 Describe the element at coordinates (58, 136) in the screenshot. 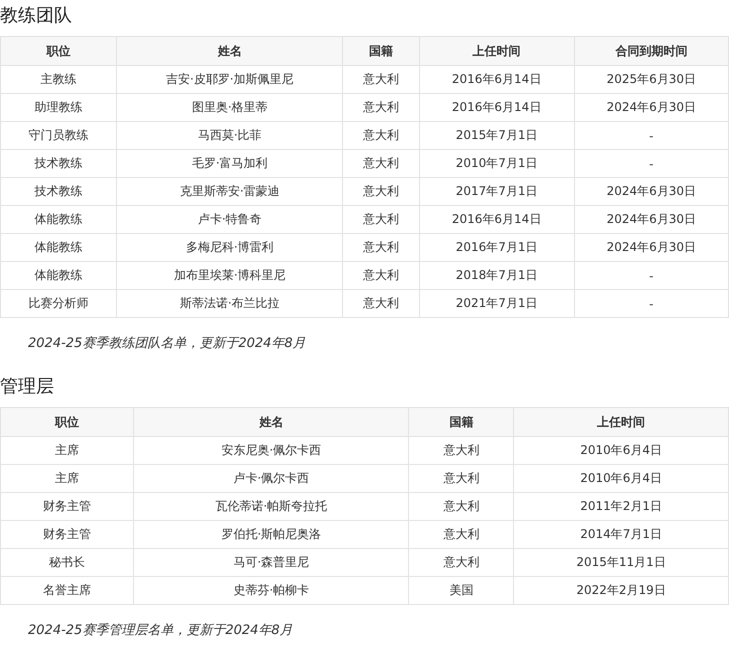

I see `table-cell: 守门员教练` at that location.